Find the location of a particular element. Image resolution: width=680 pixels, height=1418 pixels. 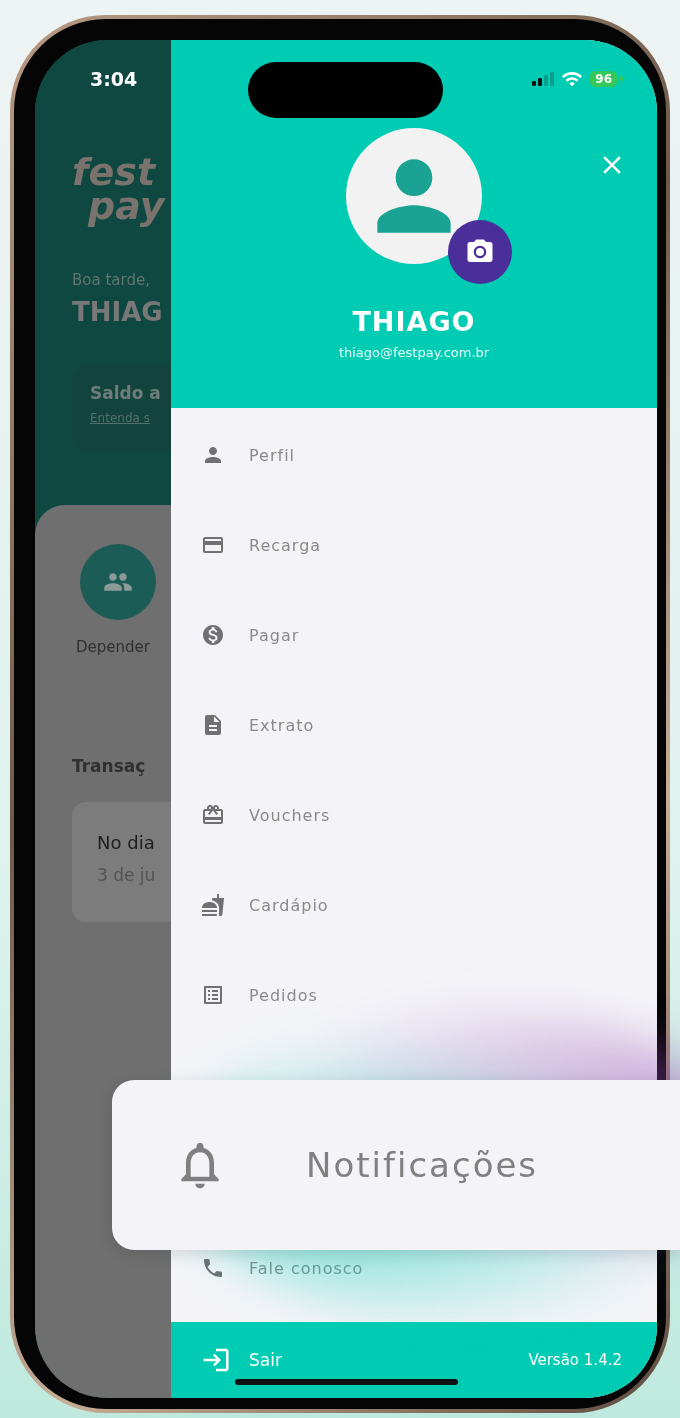

dollar-coin-icon is located at coordinates (213, 635).